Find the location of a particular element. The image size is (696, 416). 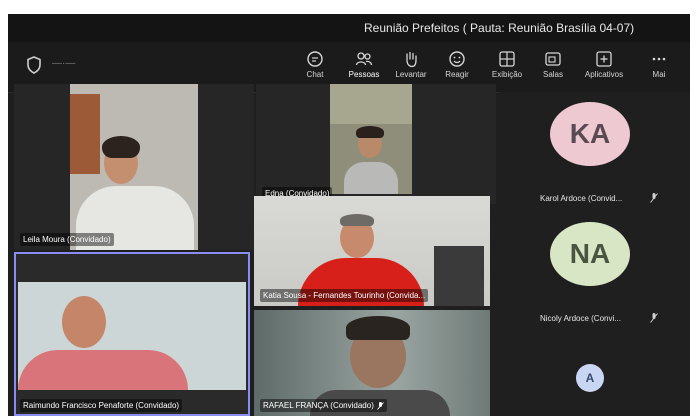

toolbar-apps-button: Aplicativos is located at coordinates (604, 68).